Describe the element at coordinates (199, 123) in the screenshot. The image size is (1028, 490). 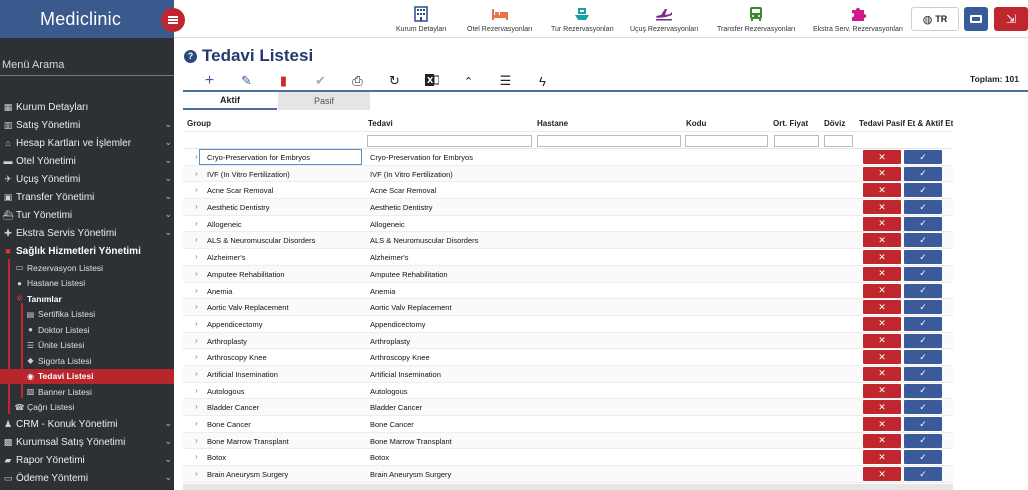
I see `column-header-group: Group` at that location.